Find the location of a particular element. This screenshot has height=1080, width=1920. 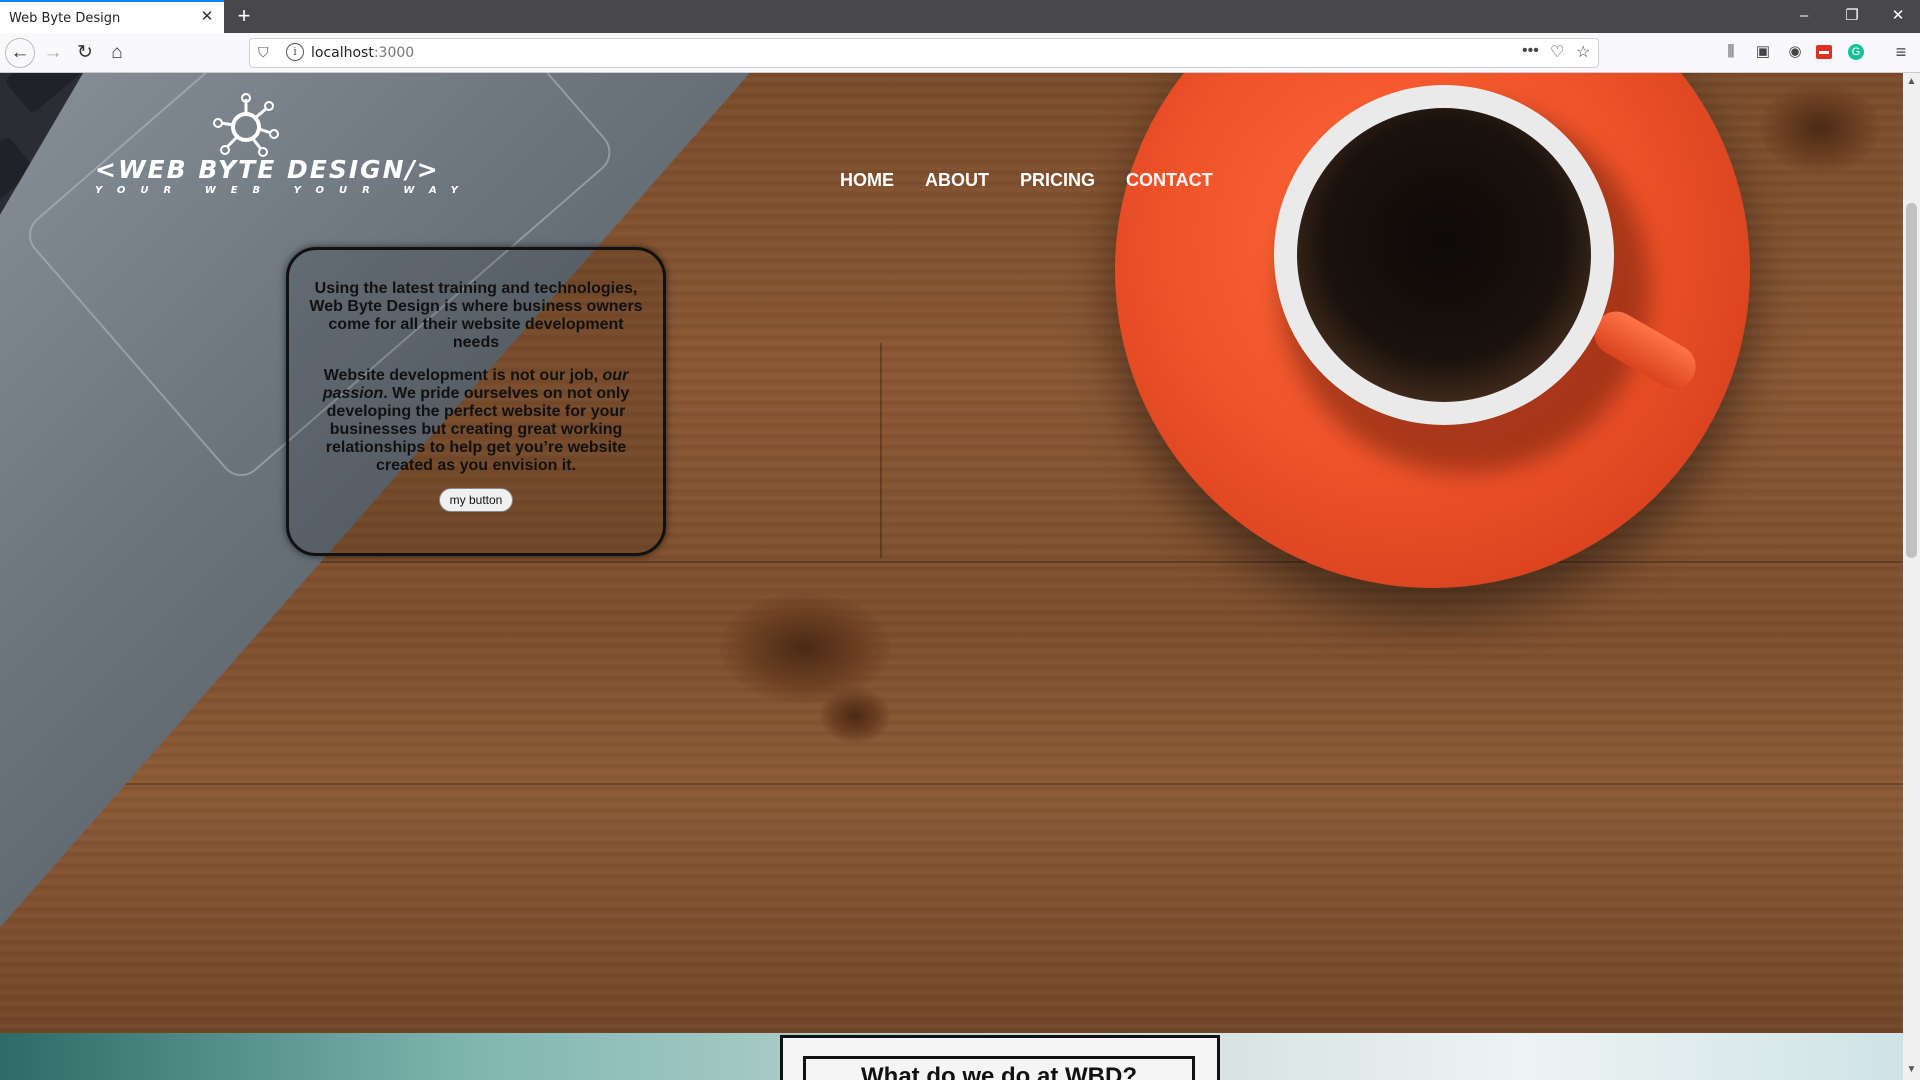

extension-icon: ▬ is located at coordinates (1824, 52).